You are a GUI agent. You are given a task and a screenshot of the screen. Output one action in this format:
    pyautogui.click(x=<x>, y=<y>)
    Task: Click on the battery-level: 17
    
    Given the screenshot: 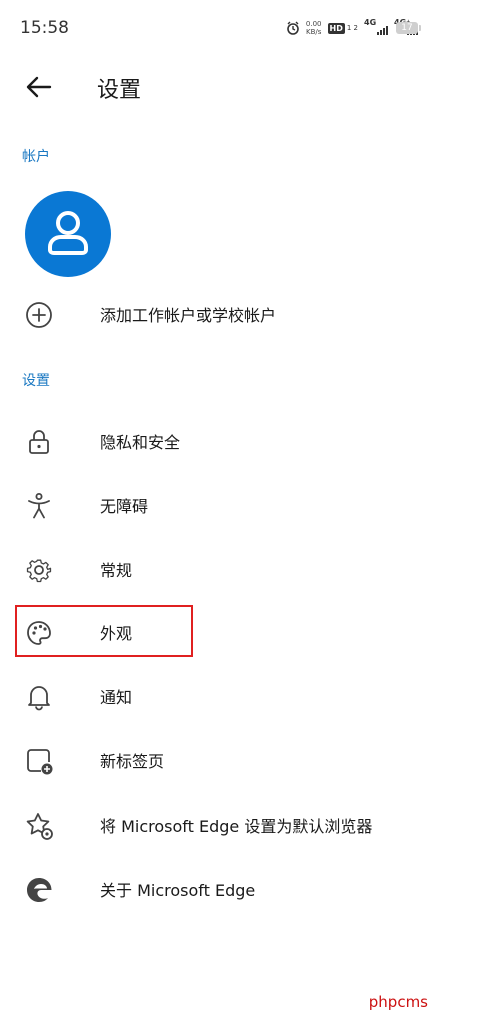 What is the action you would take?
    pyautogui.click(x=407, y=28)
    